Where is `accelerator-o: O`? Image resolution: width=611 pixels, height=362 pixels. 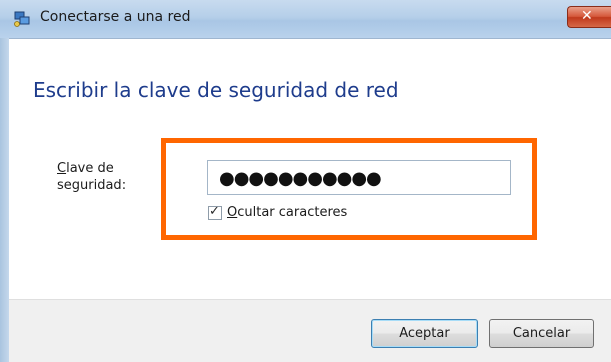
accelerator-o: O is located at coordinates (232, 212).